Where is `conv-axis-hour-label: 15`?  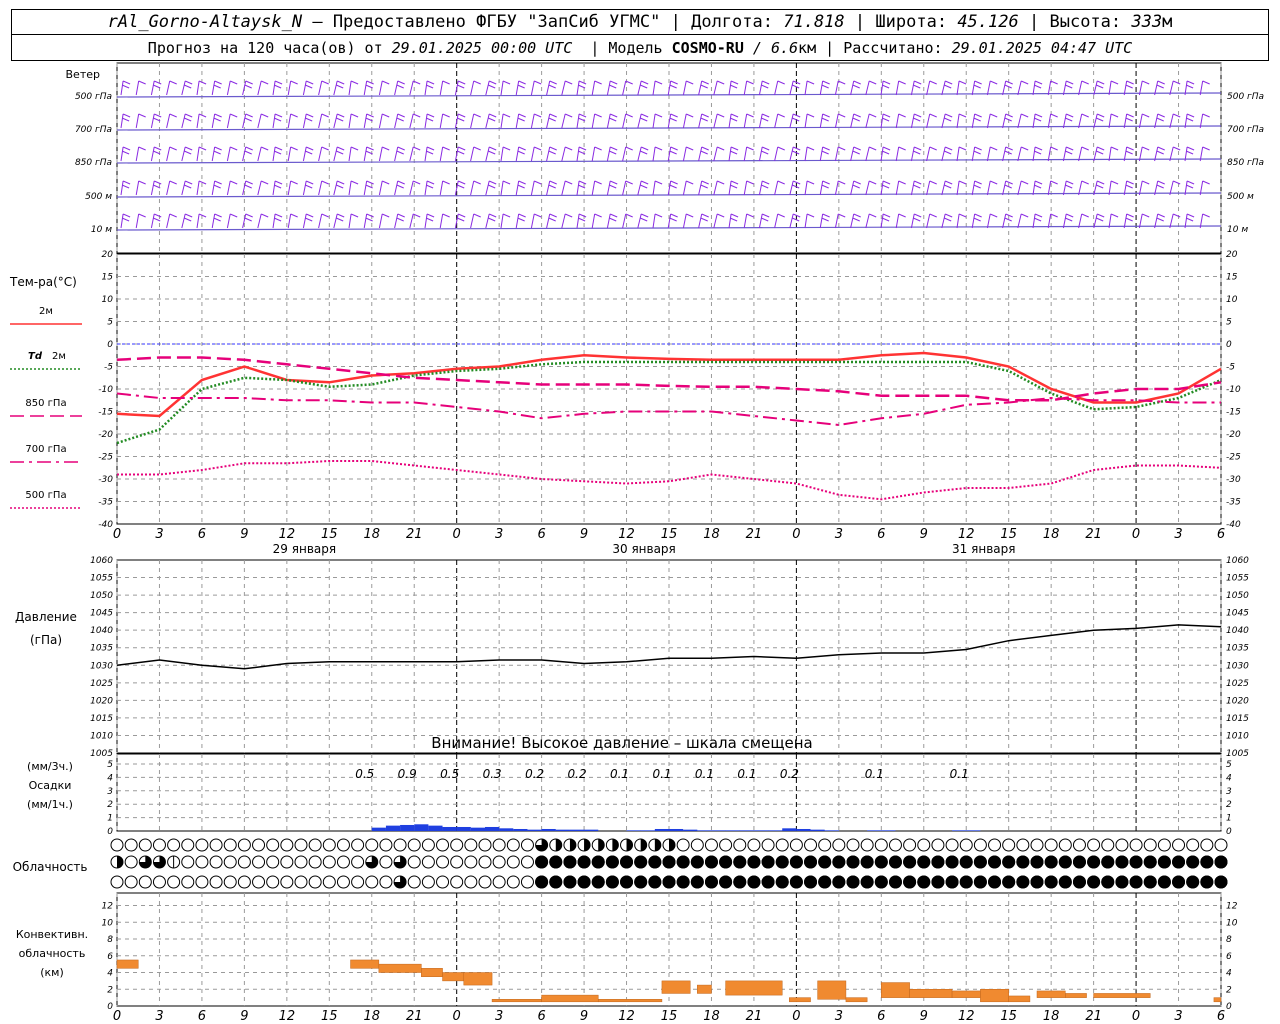
conv-axis-hour-label: 15 is located at coordinates (669, 1016).